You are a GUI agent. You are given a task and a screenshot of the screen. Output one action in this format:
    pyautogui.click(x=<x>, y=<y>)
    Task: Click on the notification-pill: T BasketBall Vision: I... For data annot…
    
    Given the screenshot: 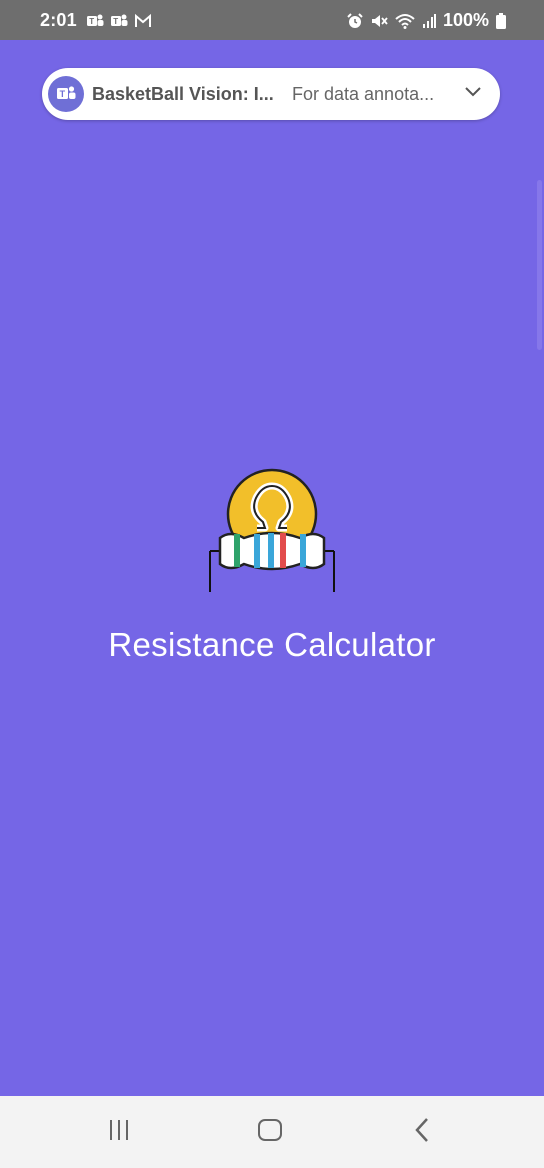 What is the action you would take?
    pyautogui.click(x=271, y=94)
    